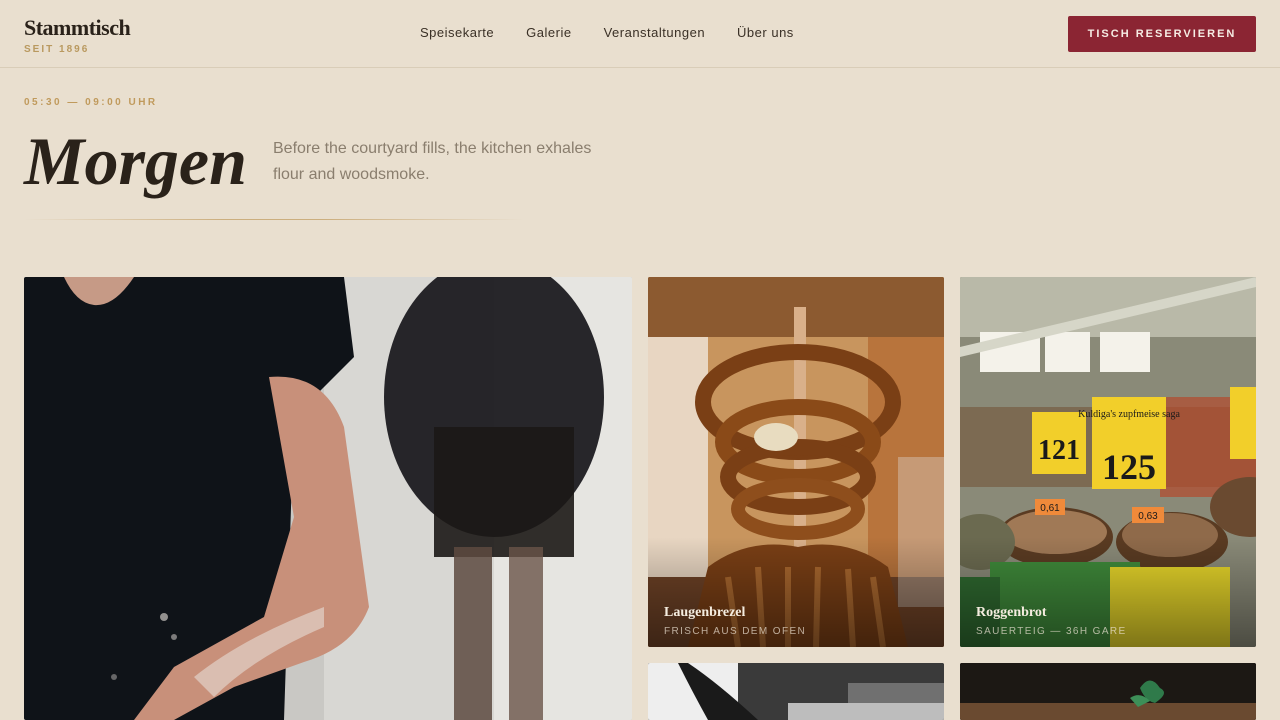 The width and height of the screenshot is (1280, 720). Describe the element at coordinates (1129, 467) in the screenshot. I see `price-tag-125: 125` at that location.